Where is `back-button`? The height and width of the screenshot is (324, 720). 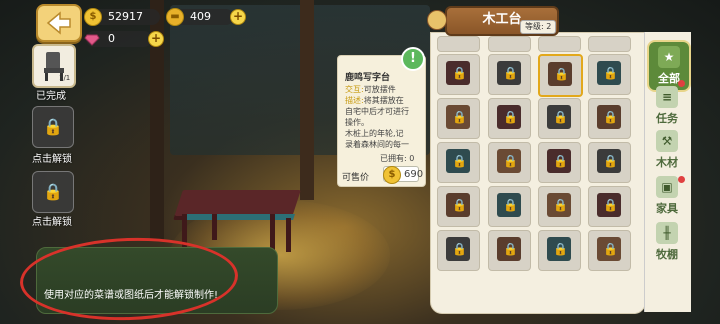 back-button is located at coordinates (59, 23).